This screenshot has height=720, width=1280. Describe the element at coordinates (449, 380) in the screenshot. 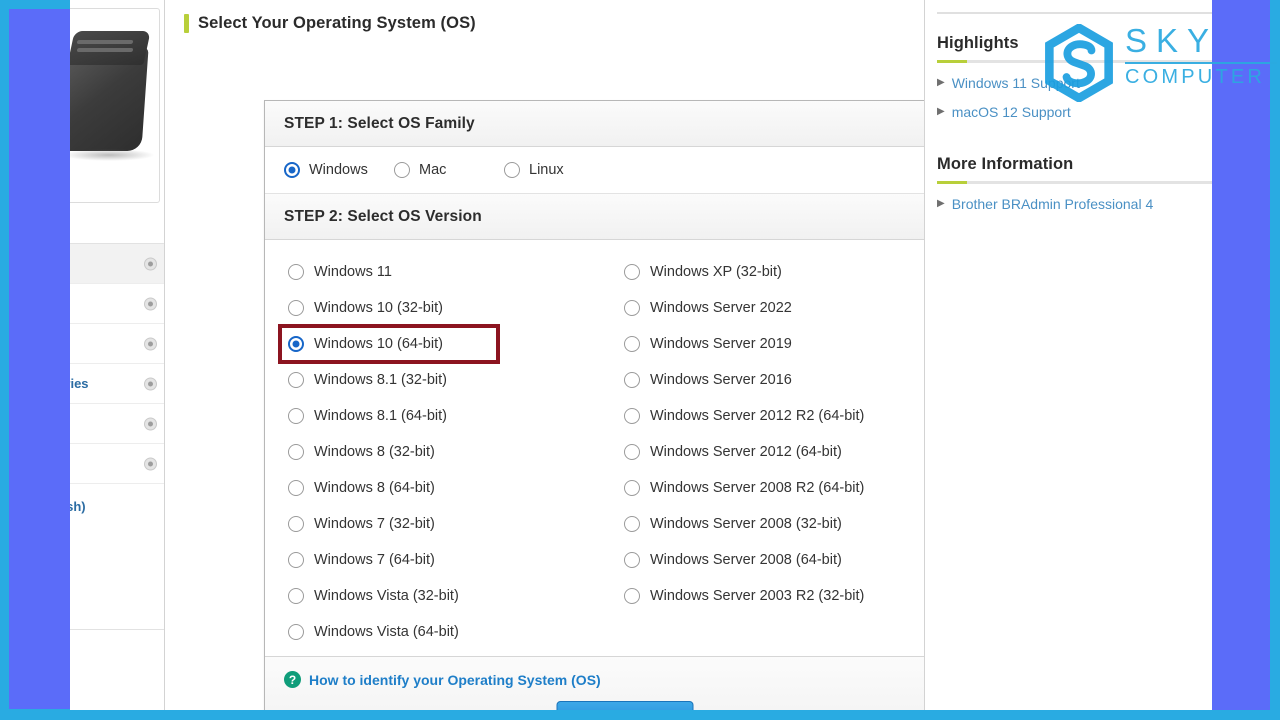

I see `radio-option-os-version: Windows 8.1 (32-bit)` at that location.